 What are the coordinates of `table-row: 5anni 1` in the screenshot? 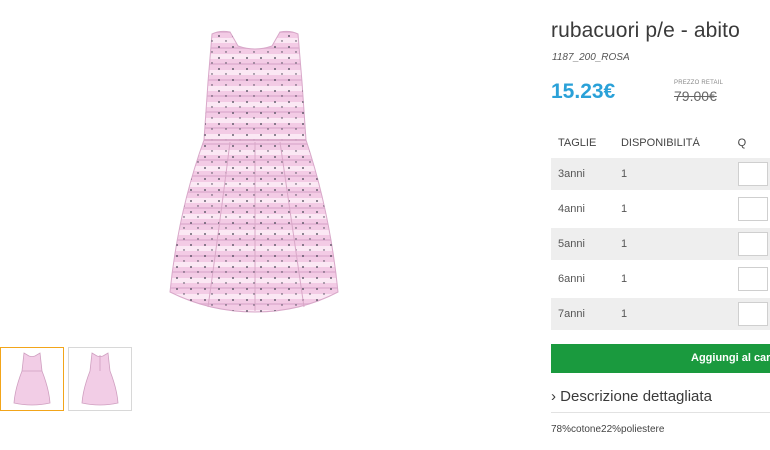 It's located at (660, 244).